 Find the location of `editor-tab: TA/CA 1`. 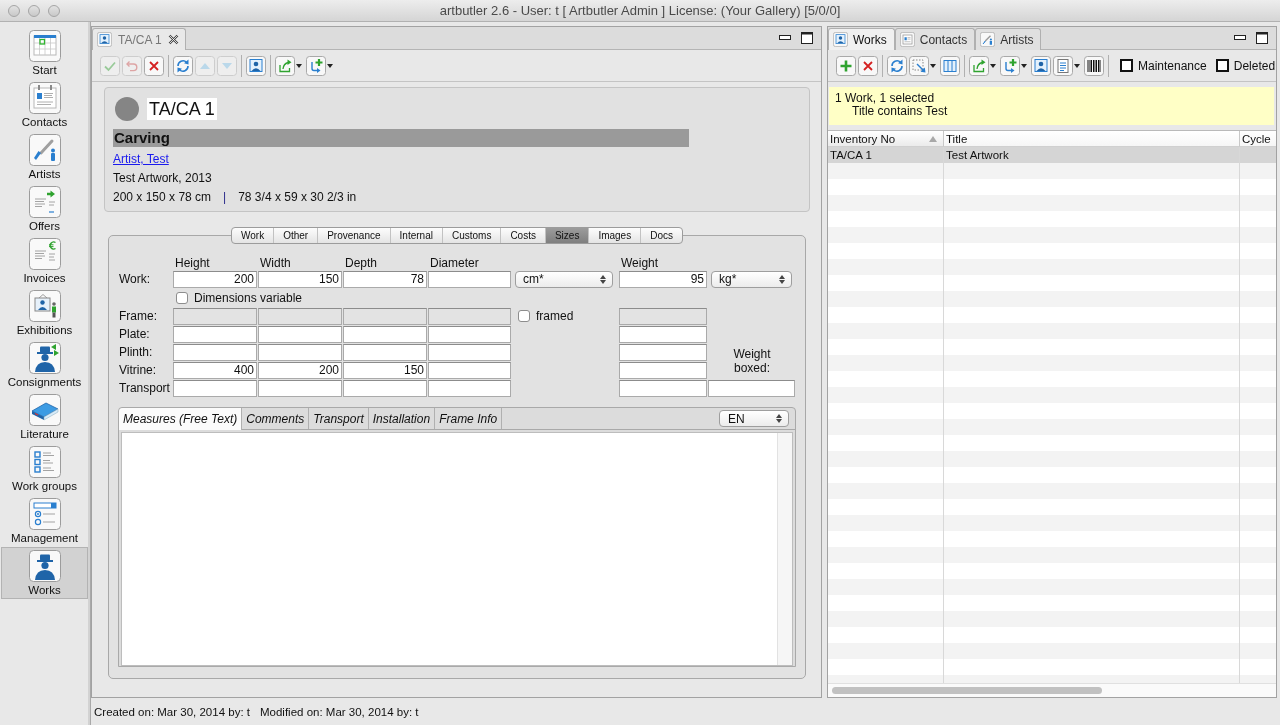

editor-tab: TA/CA 1 is located at coordinates (139, 39).